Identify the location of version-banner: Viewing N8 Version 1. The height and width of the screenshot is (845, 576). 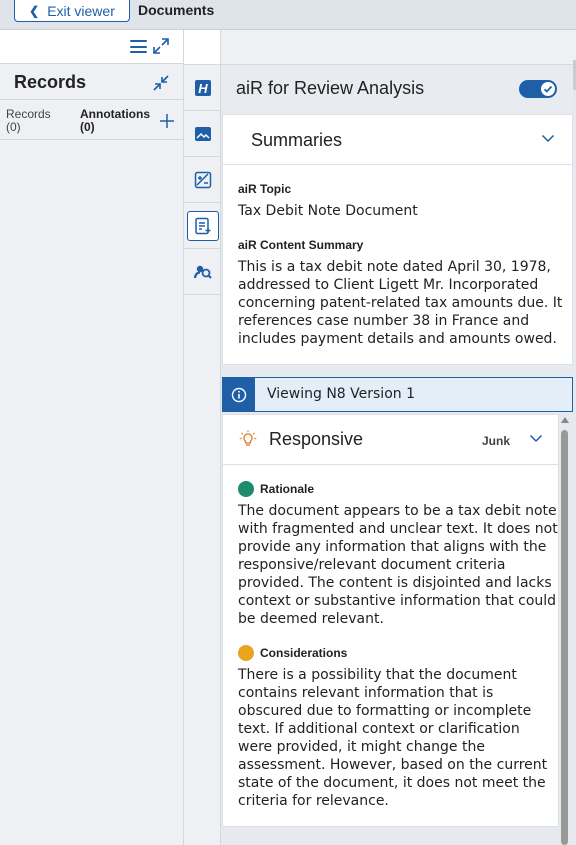
(397, 394).